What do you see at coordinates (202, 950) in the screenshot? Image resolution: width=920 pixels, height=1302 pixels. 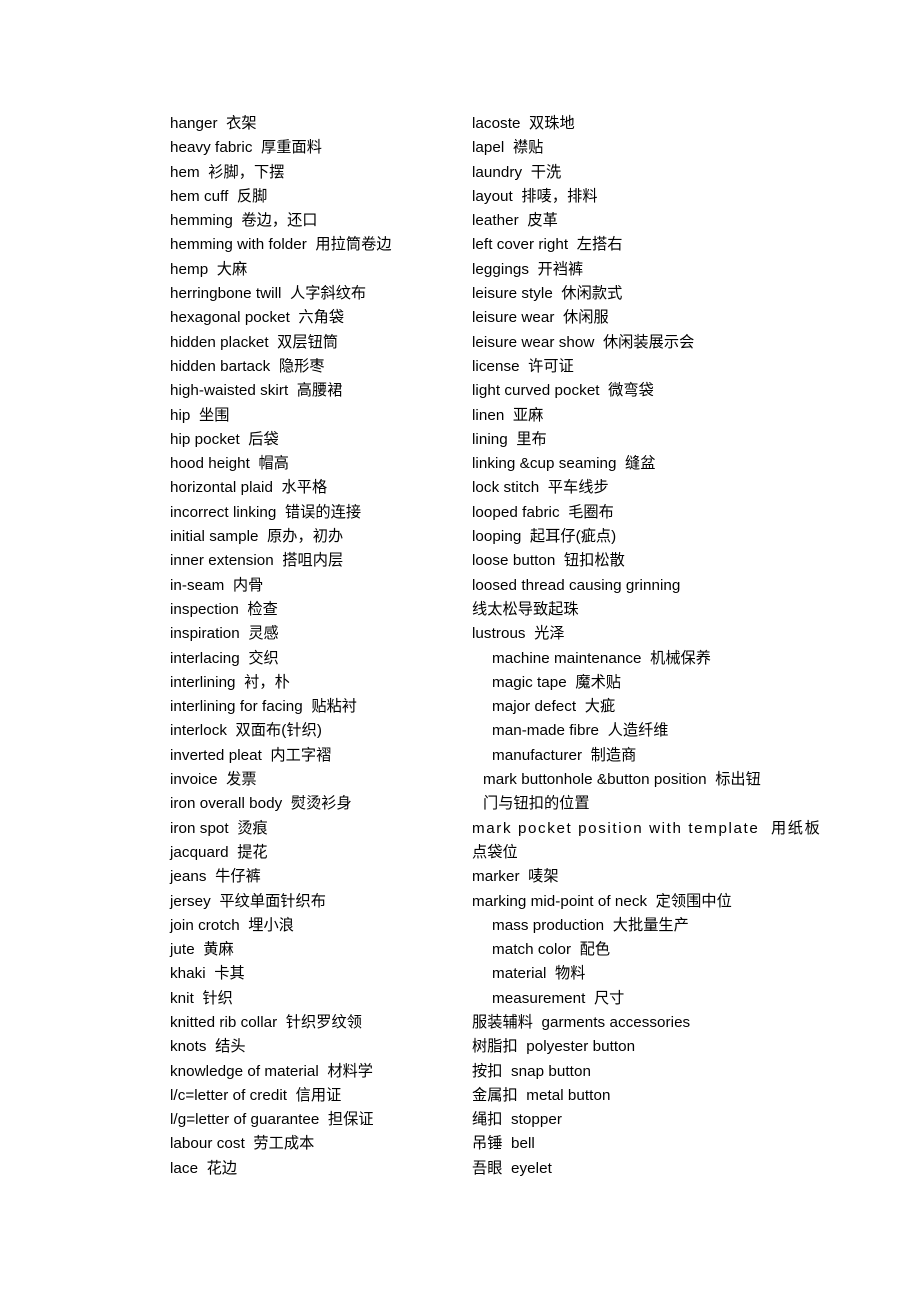 I see `glossary-entry: jute 黄麻` at bounding box center [202, 950].